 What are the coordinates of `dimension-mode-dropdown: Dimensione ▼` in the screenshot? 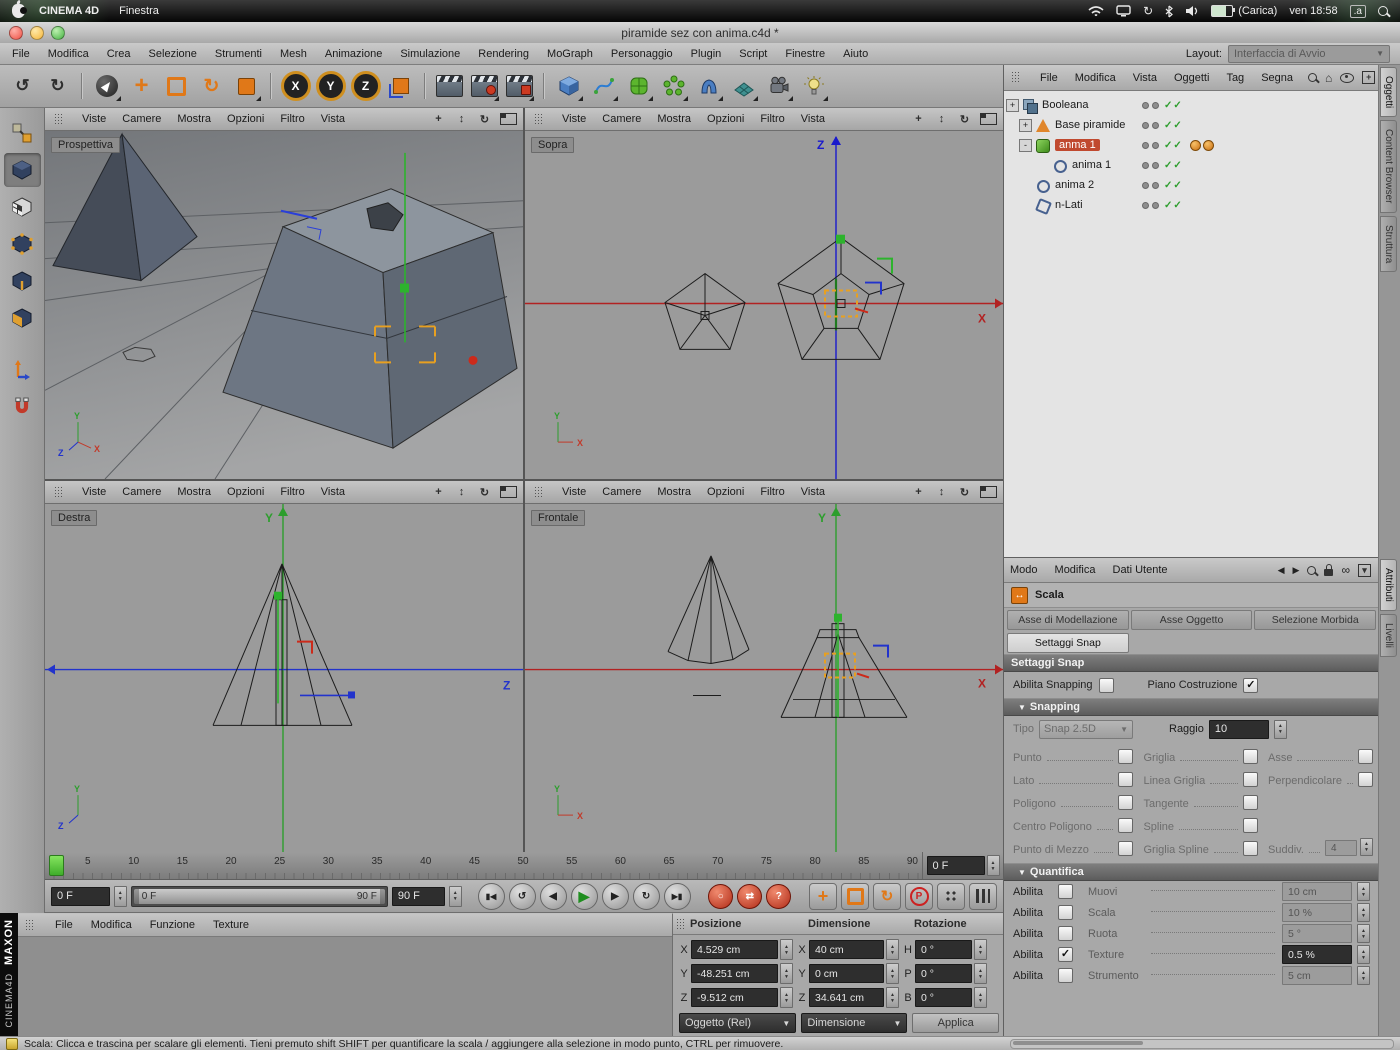 It's located at (854, 1023).